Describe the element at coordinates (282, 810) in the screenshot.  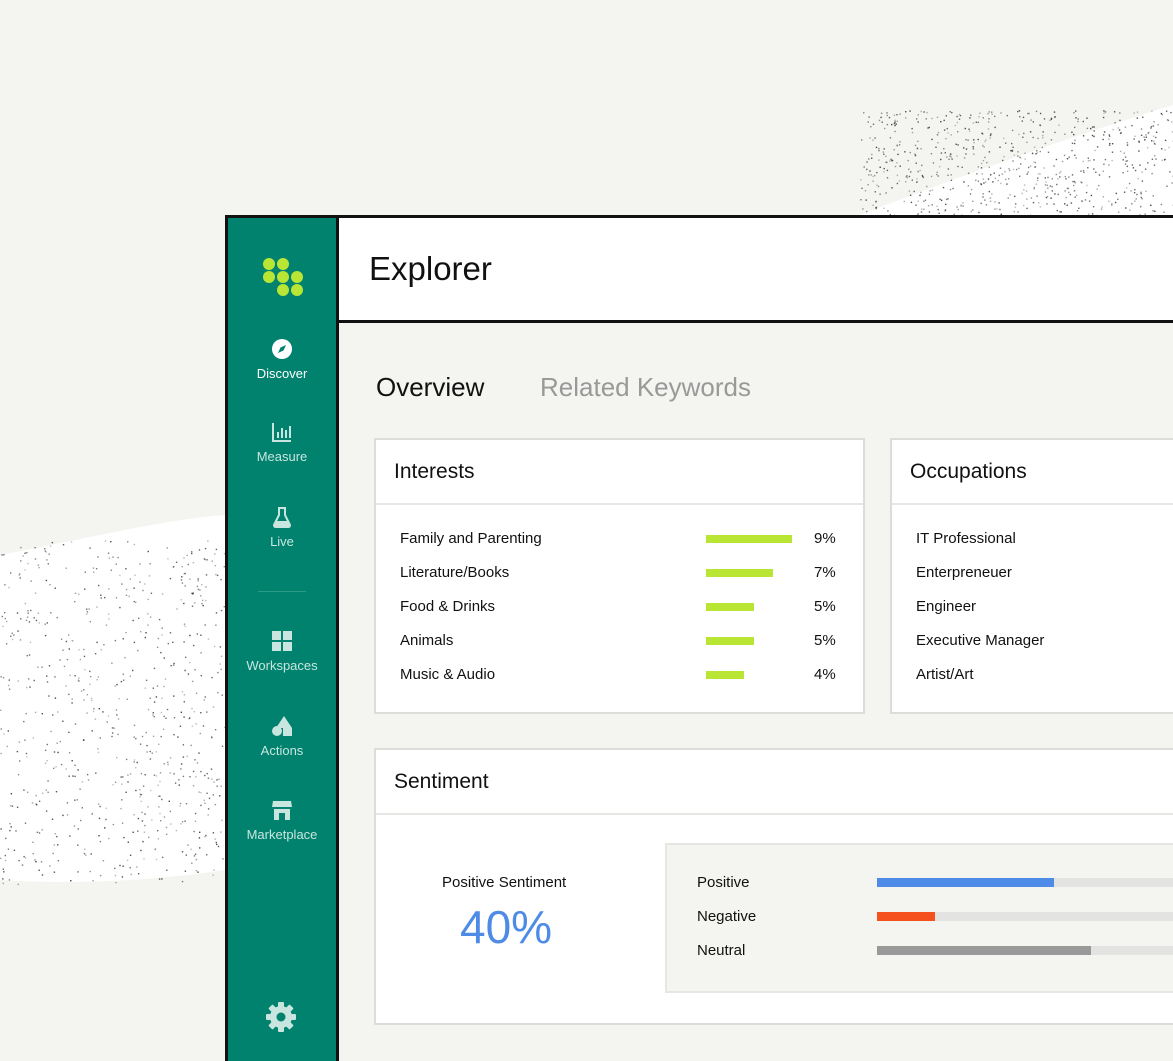
I see `store-icon` at that location.